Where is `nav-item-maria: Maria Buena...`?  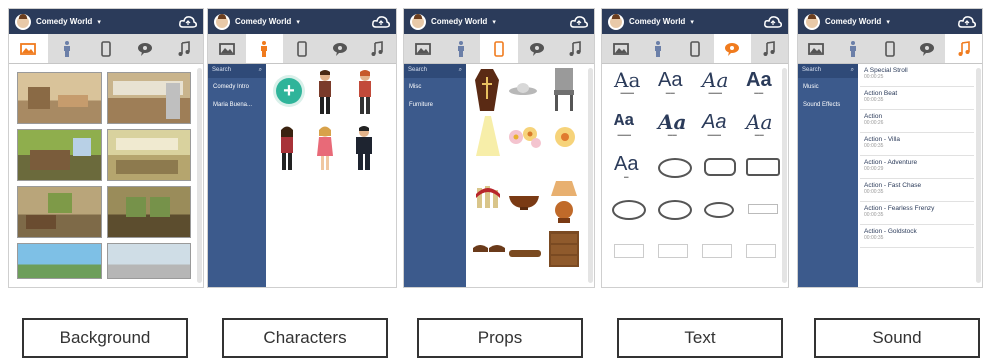
nav-item-maria: Maria Buena... is located at coordinates (237, 105).